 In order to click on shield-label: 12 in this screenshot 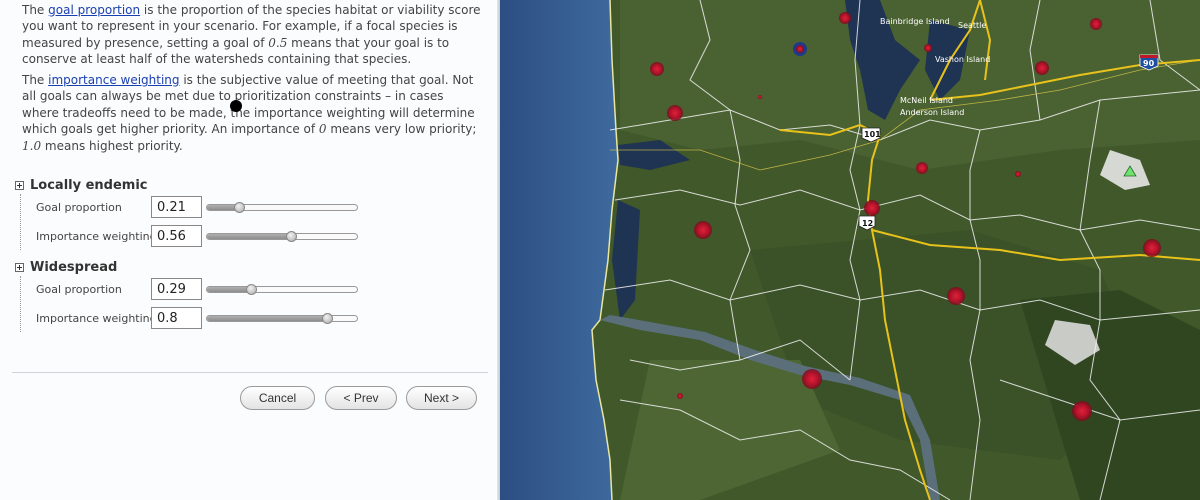, I will do `click(867, 223)`.